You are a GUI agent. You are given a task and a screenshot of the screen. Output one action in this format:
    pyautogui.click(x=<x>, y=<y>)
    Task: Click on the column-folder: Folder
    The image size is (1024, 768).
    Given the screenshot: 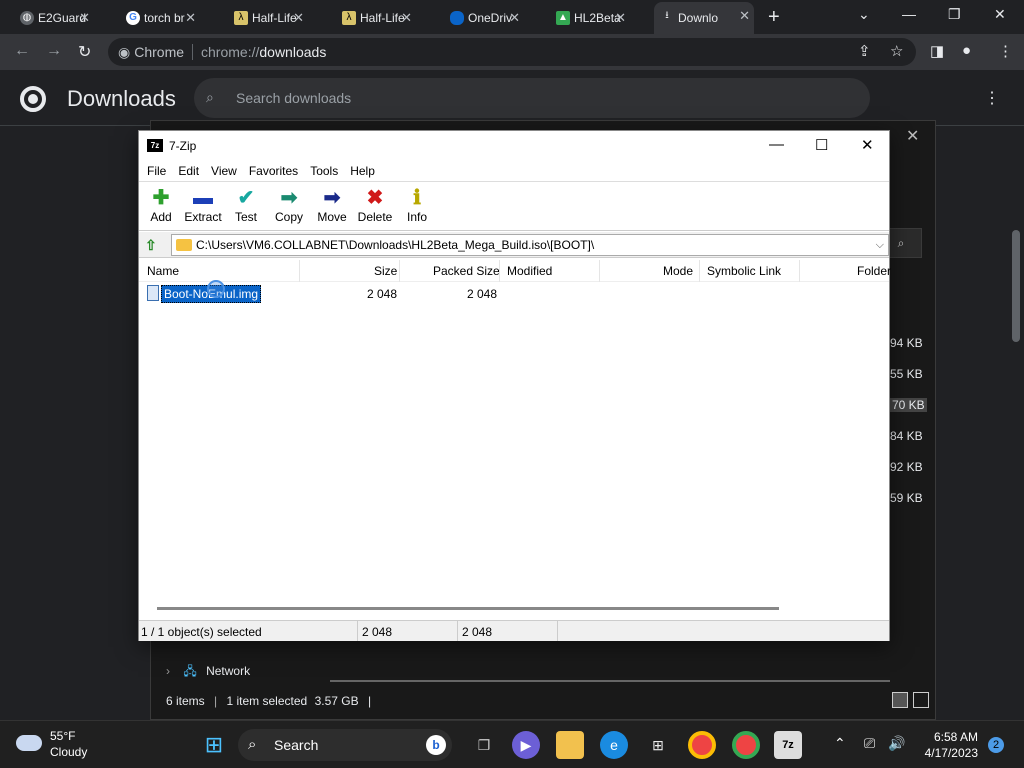 What is the action you would take?
    pyautogui.click(x=874, y=271)
    